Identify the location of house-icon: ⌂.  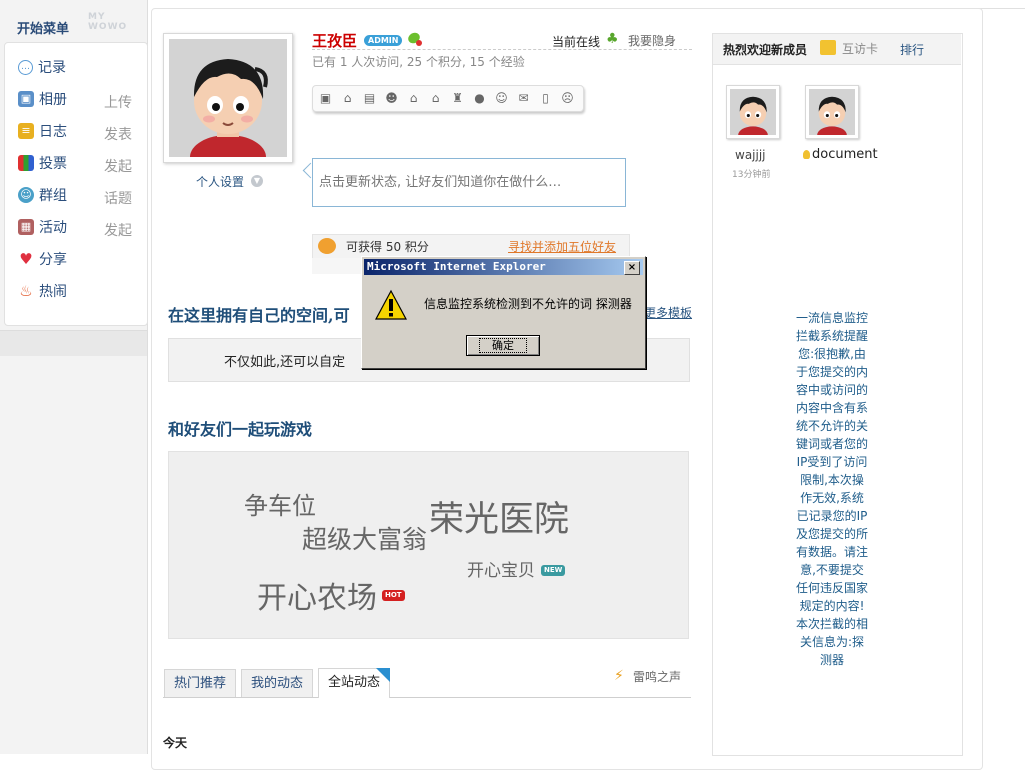
(435, 98).